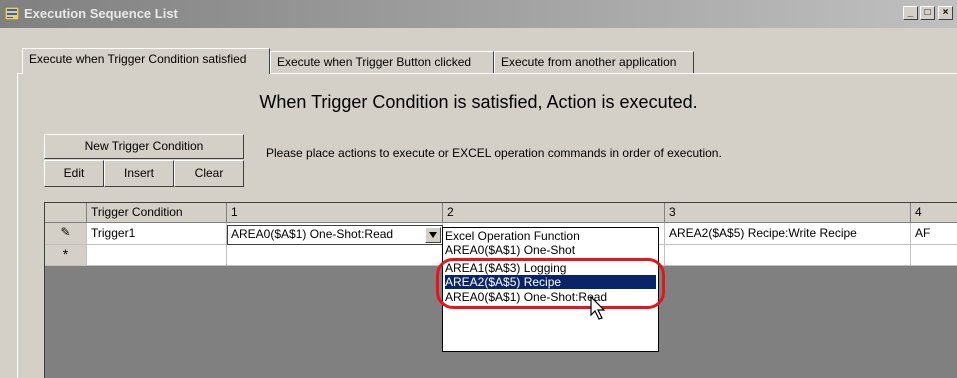 The width and height of the screenshot is (957, 378). I want to click on cell-action-3: AREA2($A$5) Recipe:Write Recipe, so click(788, 234).